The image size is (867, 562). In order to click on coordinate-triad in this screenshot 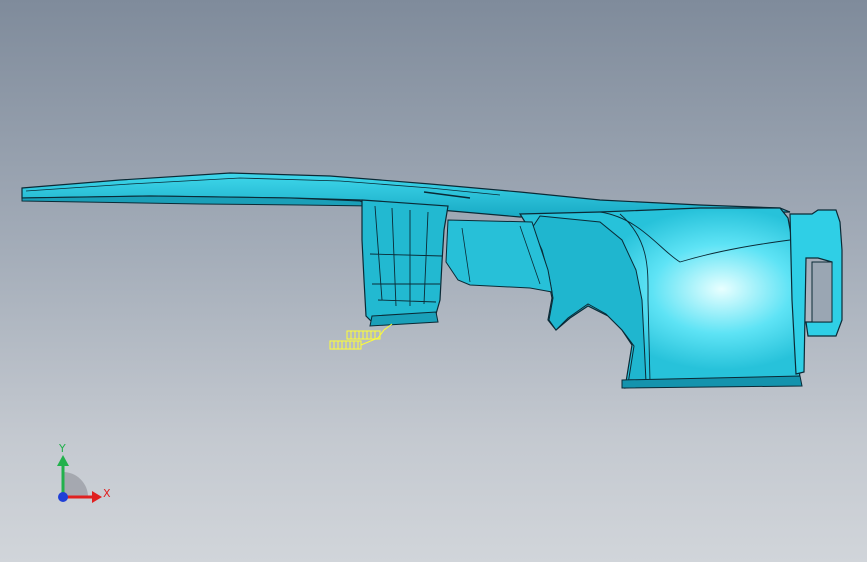, I will do `click(79, 479)`.